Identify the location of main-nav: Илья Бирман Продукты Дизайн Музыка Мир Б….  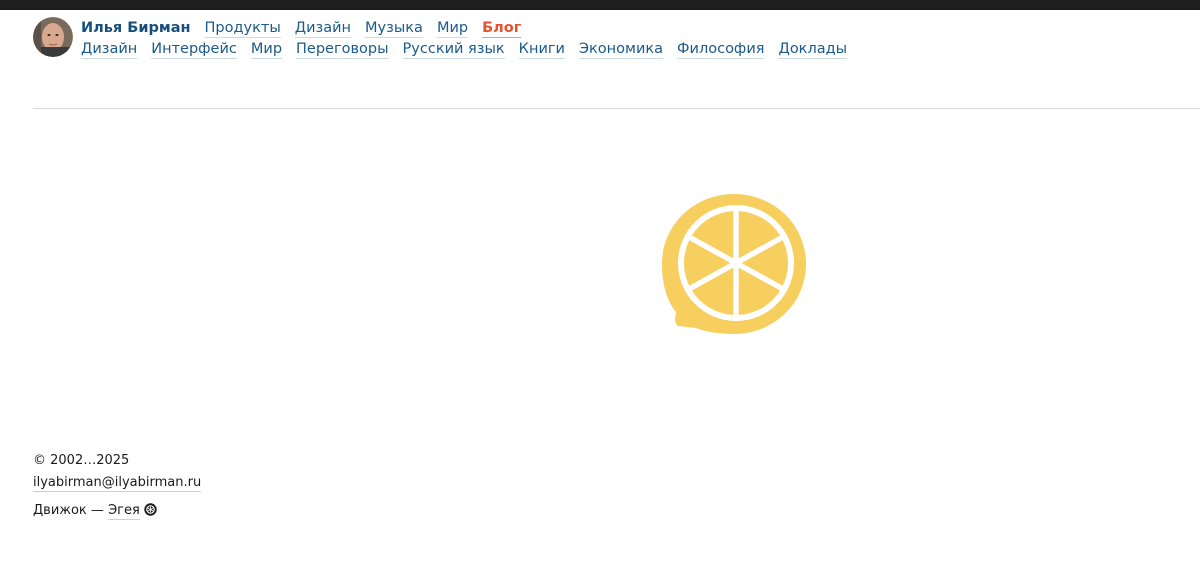
(308, 28).